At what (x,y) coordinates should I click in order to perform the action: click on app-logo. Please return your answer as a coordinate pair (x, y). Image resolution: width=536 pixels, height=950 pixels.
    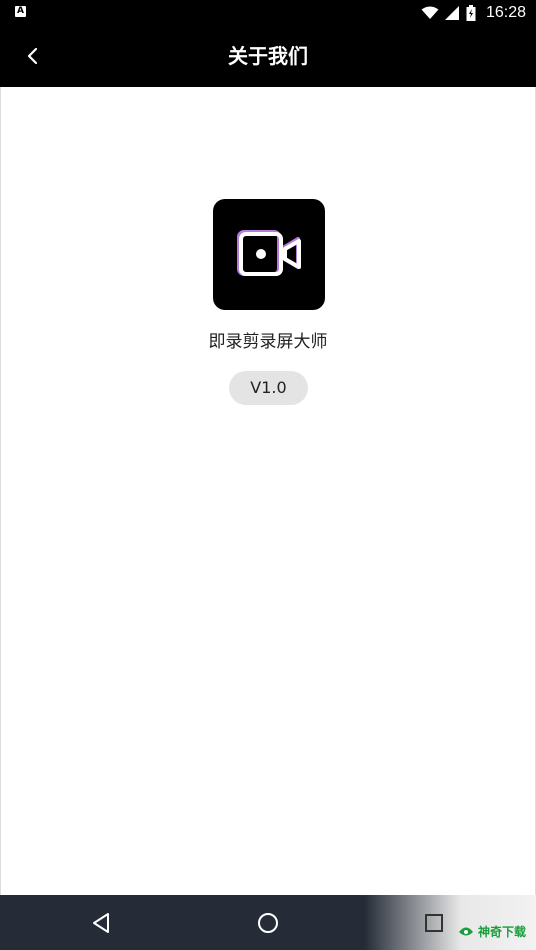
    Looking at the image, I should click on (269, 254).